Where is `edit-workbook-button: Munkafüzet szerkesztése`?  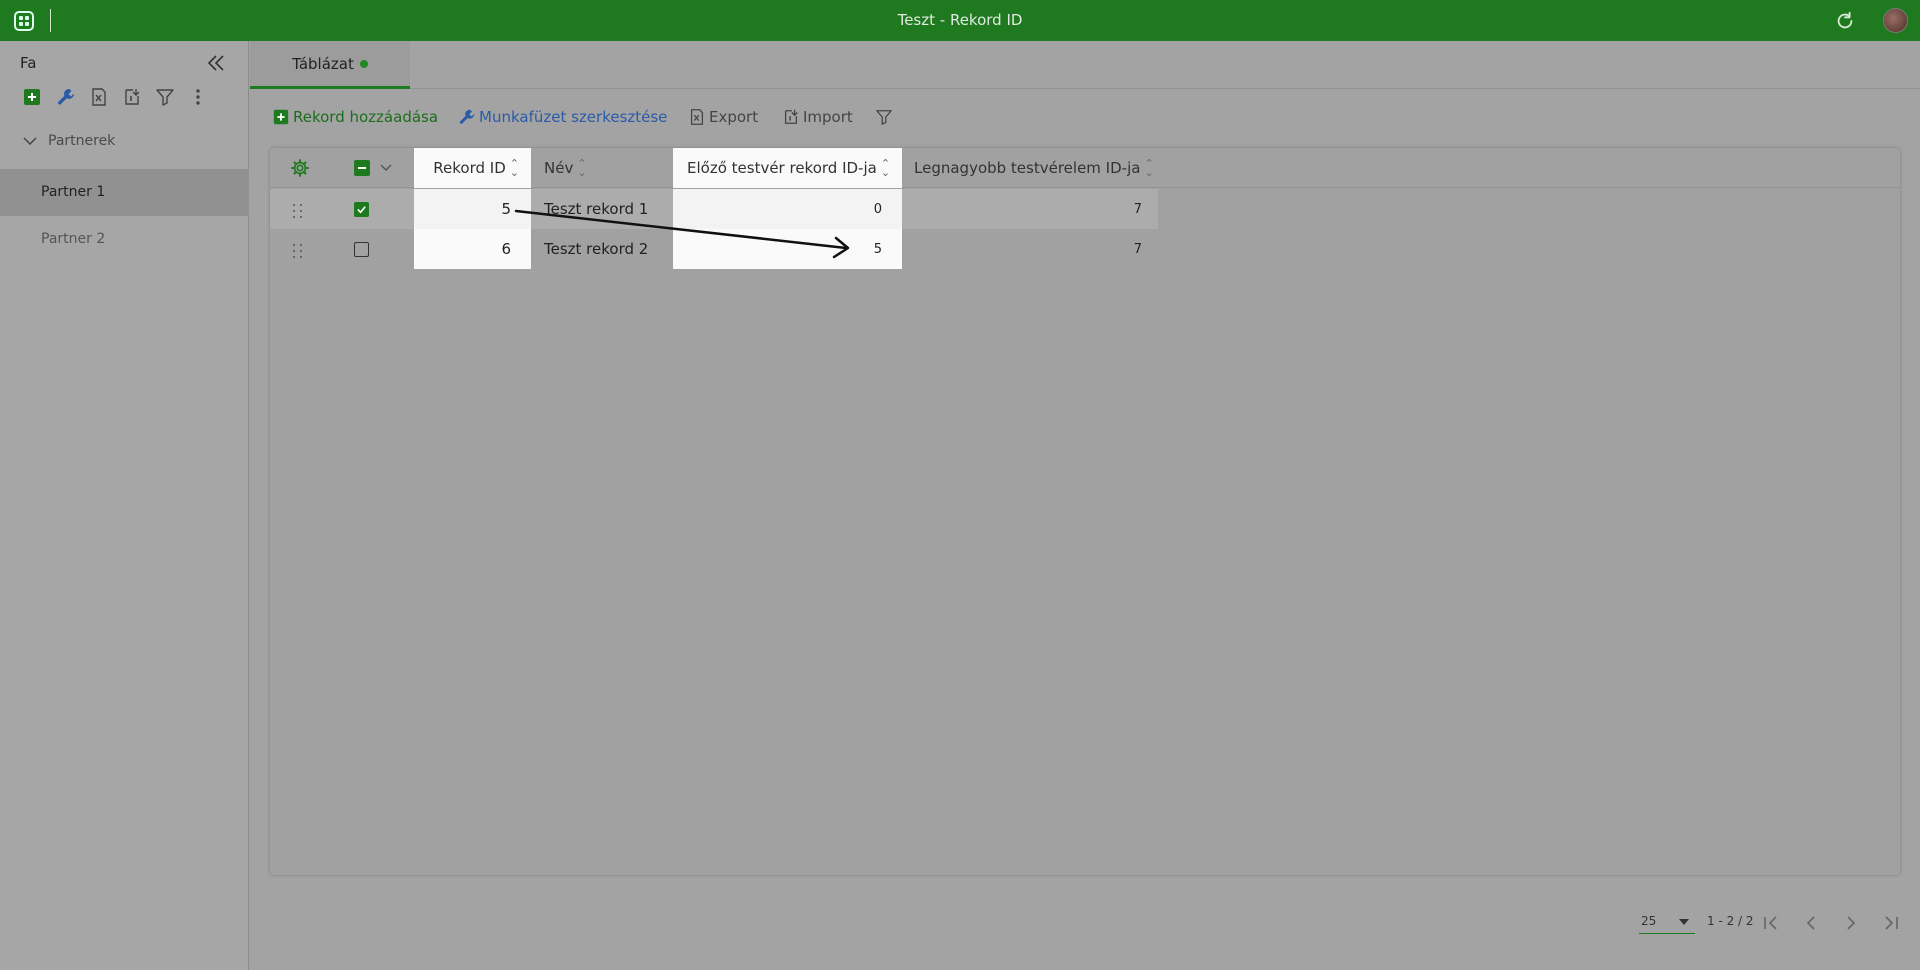
edit-workbook-button: Munkafüzet szerkesztése is located at coordinates (562, 117).